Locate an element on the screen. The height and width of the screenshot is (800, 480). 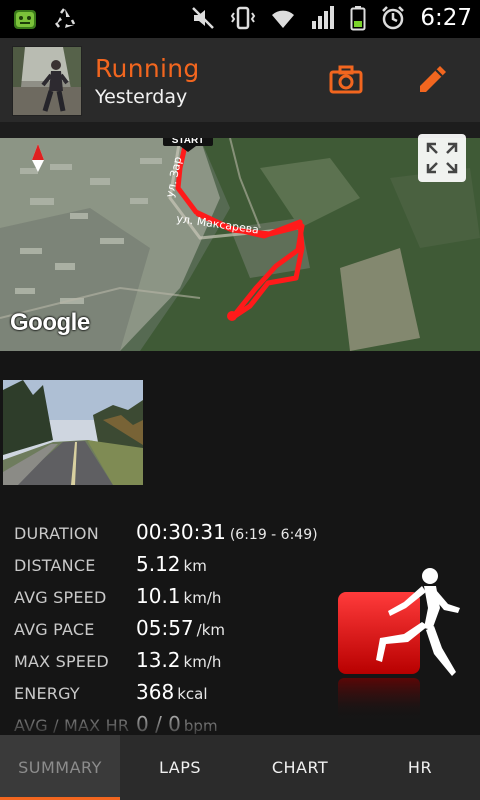
workout-thumbnail is located at coordinates (47, 81).